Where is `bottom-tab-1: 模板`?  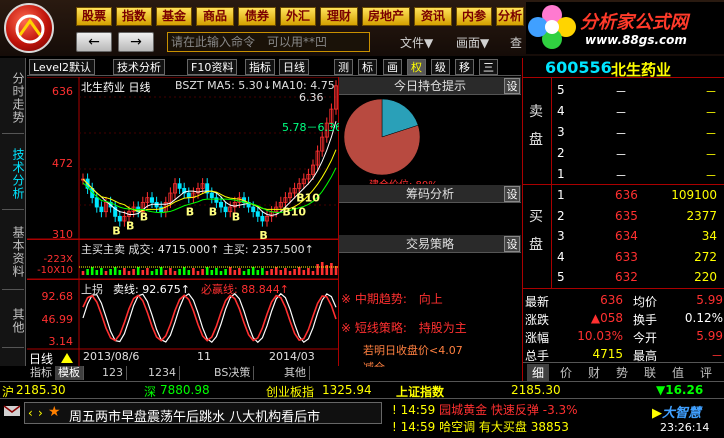 bottom-tab-1: 模板 is located at coordinates (69, 373).